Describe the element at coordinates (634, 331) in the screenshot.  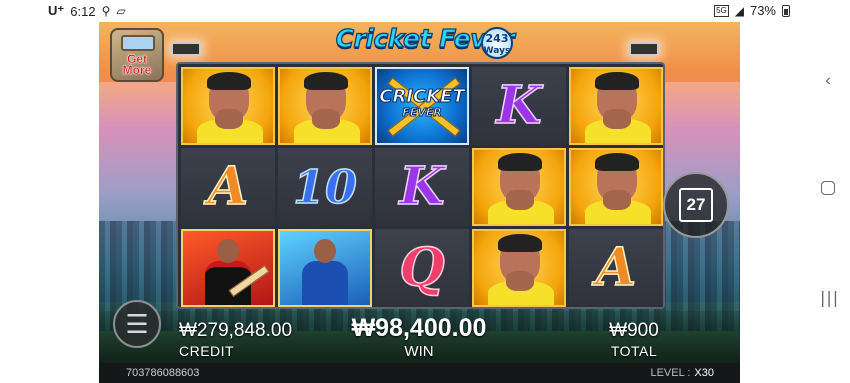
I see `total-bet-value: ₩900` at that location.